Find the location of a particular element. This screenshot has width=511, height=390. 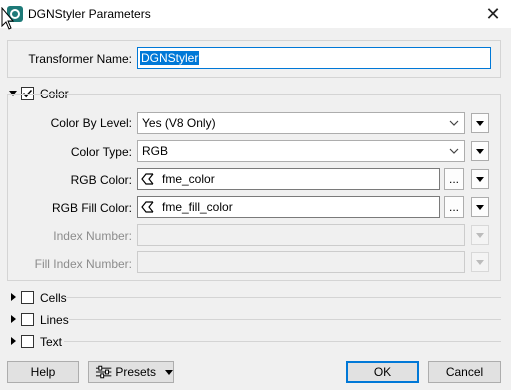

color-by-level-menu-button is located at coordinates (480, 123).